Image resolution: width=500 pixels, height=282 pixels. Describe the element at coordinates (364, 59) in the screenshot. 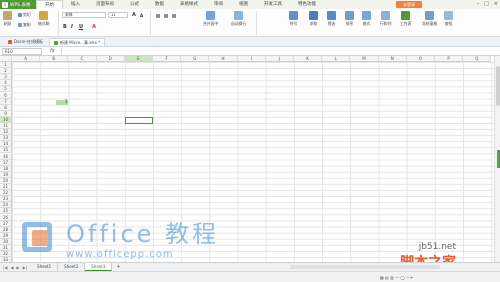

I see `column-header: M` at that location.